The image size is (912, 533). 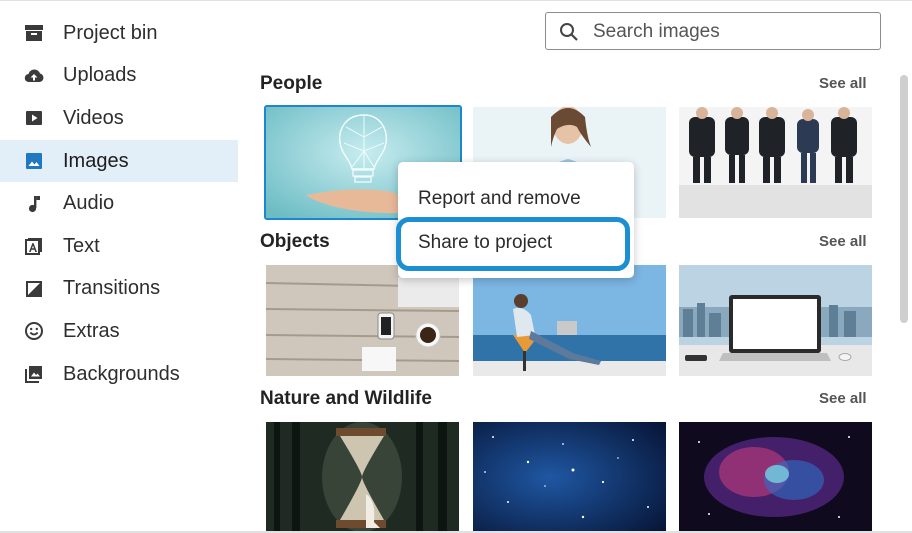 What do you see at coordinates (362, 320) in the screenshot?
I see `image-thumbnail-desk-phone-coffee` at bounding box center [362, 320].